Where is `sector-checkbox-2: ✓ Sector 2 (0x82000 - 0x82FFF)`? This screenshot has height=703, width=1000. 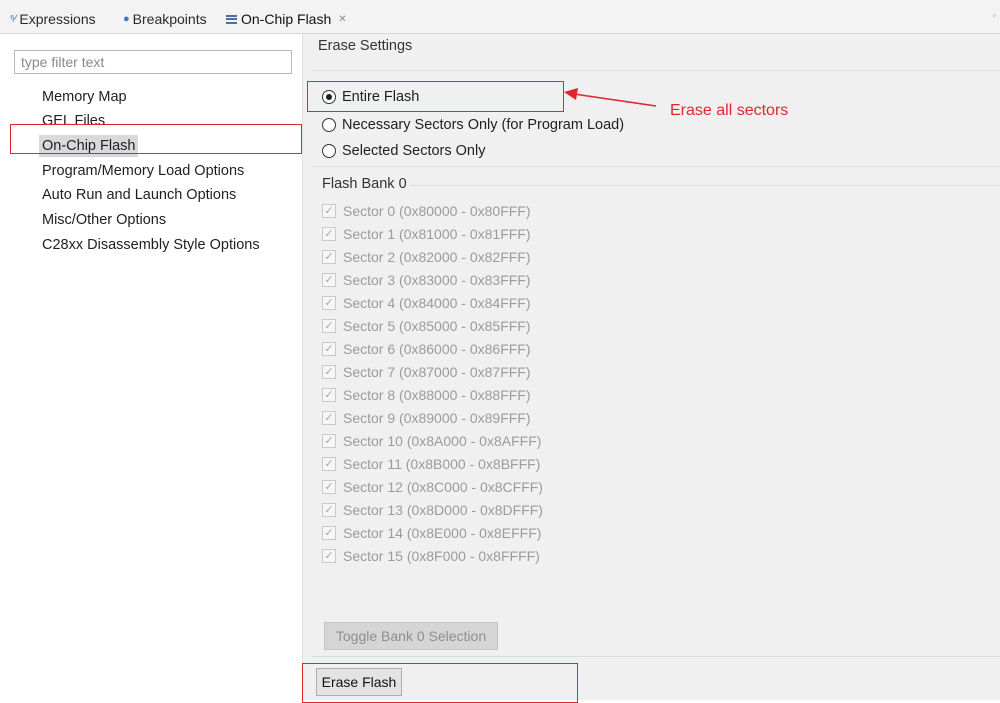
sector-checkbox-2: ✓ Sector 2 (0x82000 - 0x82FFF) is located at coordinates (426, 257).